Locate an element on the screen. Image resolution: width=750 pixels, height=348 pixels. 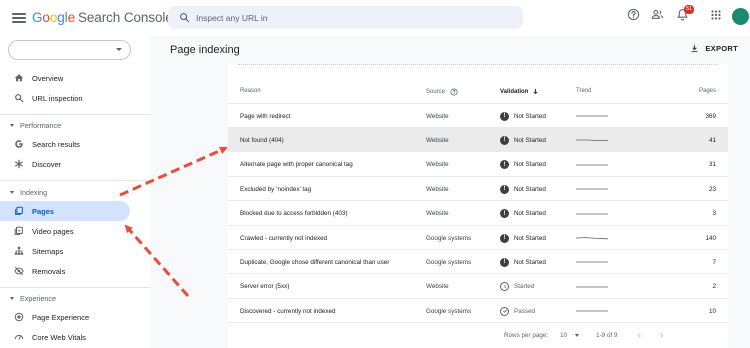
section-header-experience: Experience is located at coordinates (33, 298).